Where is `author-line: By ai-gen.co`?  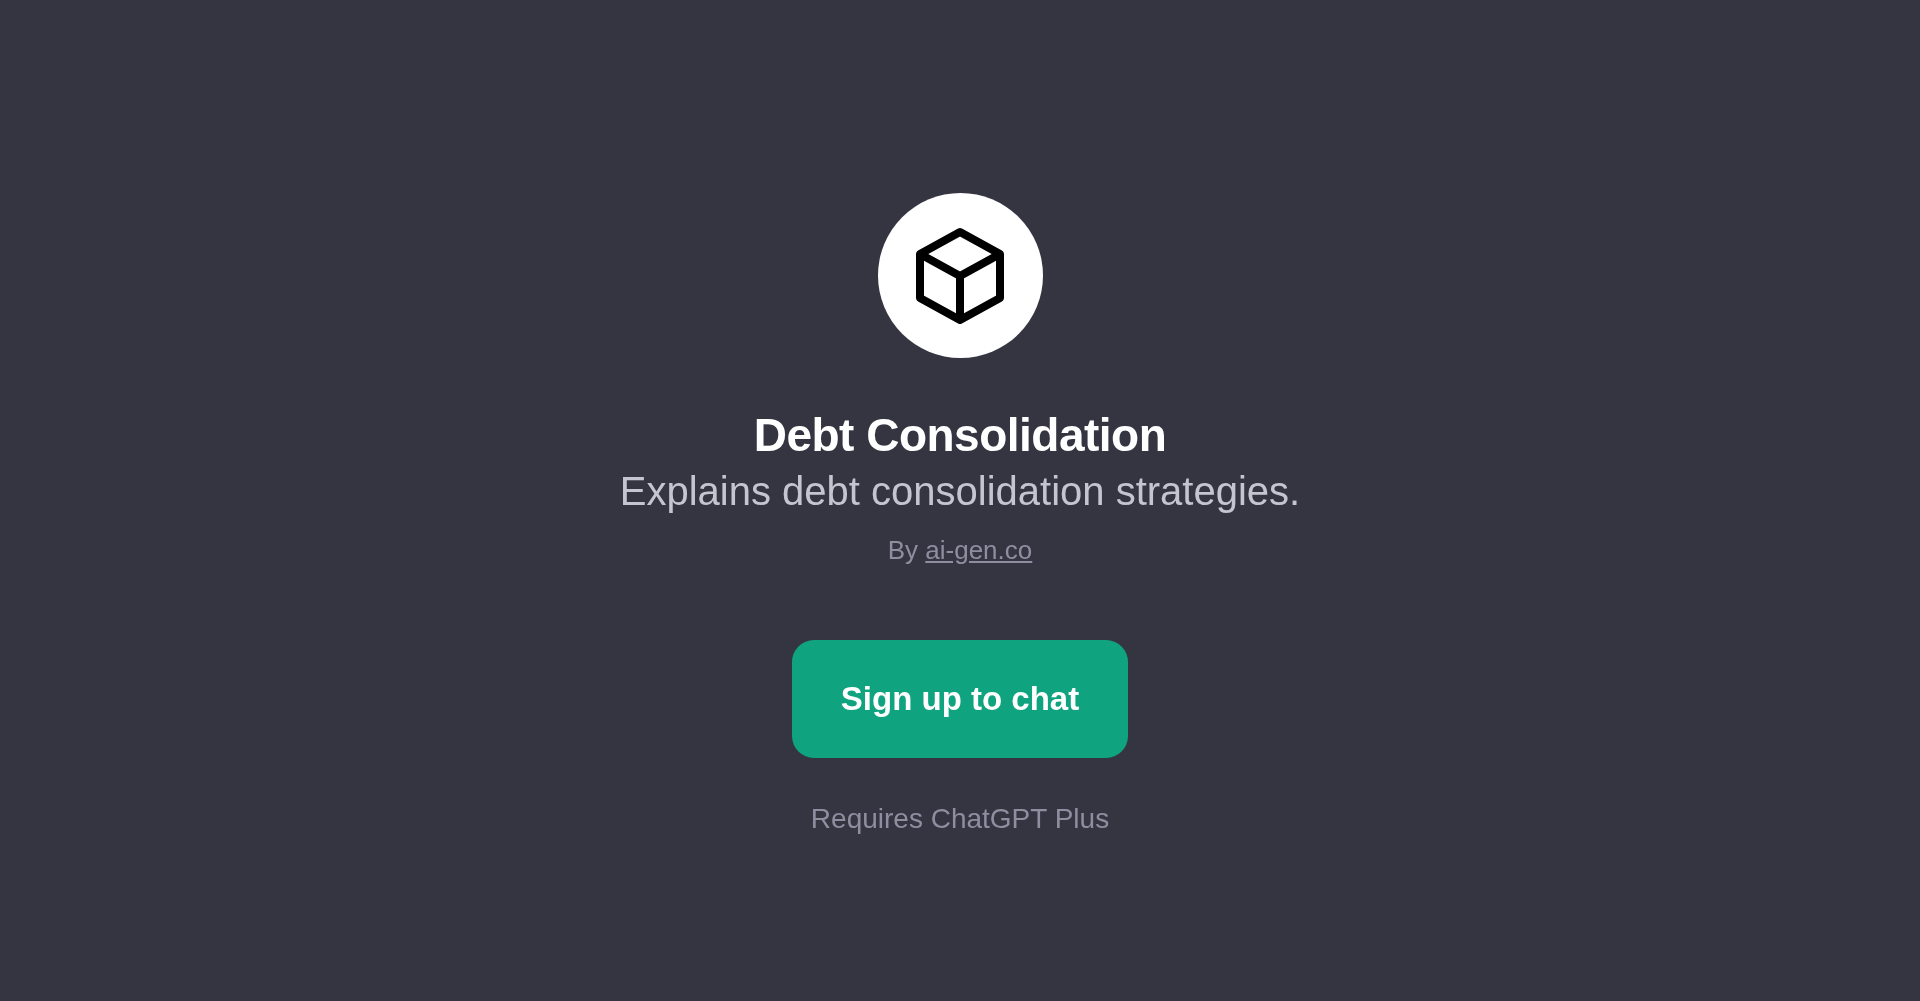 author-line: By ai-gen.co is located at coordinates (960, 551).